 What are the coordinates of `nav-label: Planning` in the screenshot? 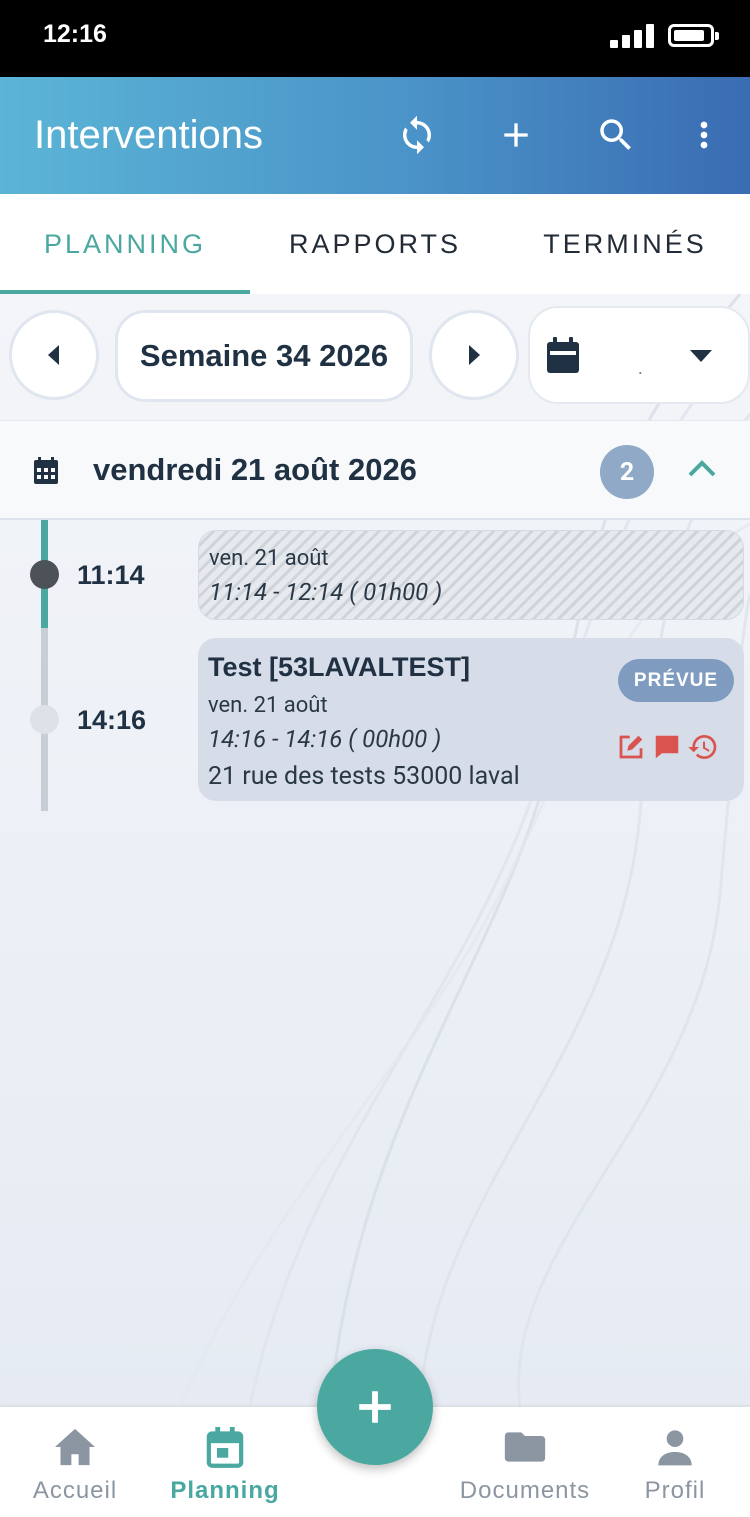 It's located at (225, 1490).